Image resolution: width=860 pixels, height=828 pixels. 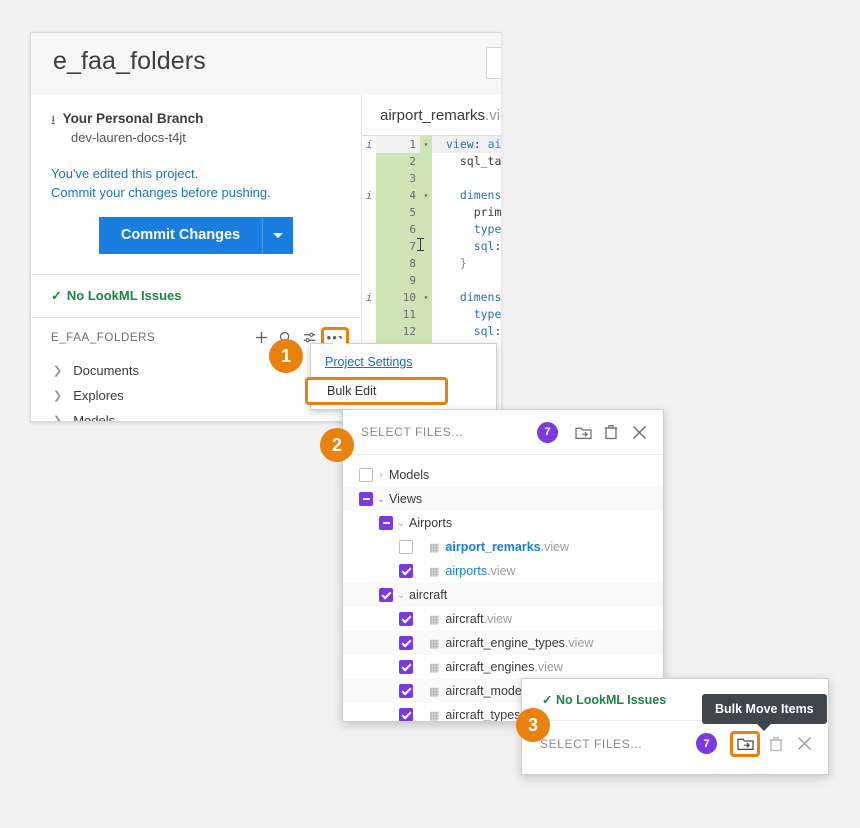 What do you see at coordinates (106, 370) in the screenshot?
I see `sidebar-item-label: Documents` at bounding box center [106, 370].